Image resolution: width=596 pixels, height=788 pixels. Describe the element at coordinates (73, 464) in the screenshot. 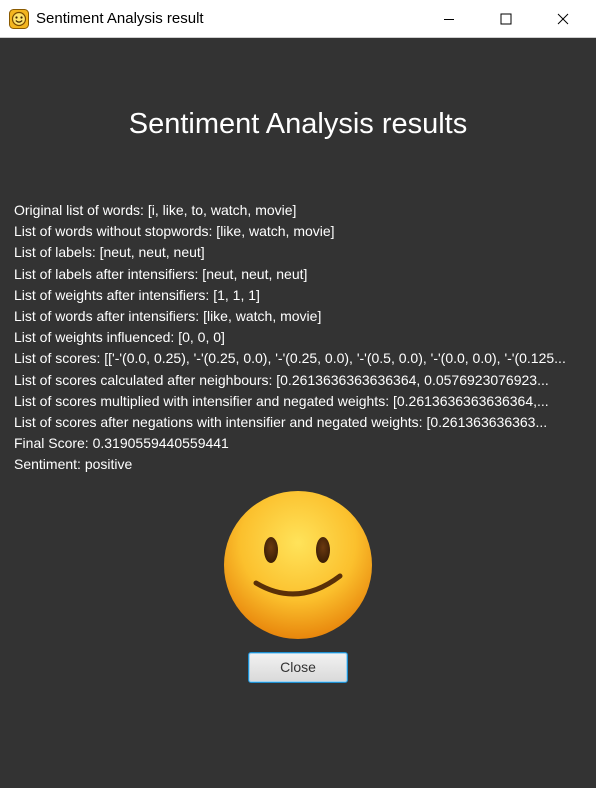

I see `sentiment-line: Sentiment: positive` at that location.